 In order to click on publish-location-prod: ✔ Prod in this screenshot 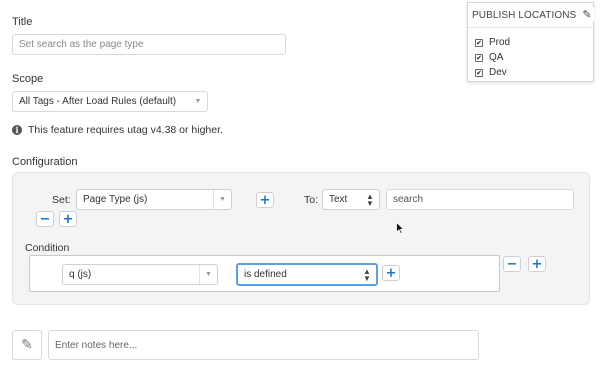, I will do `click(492, 42)`.